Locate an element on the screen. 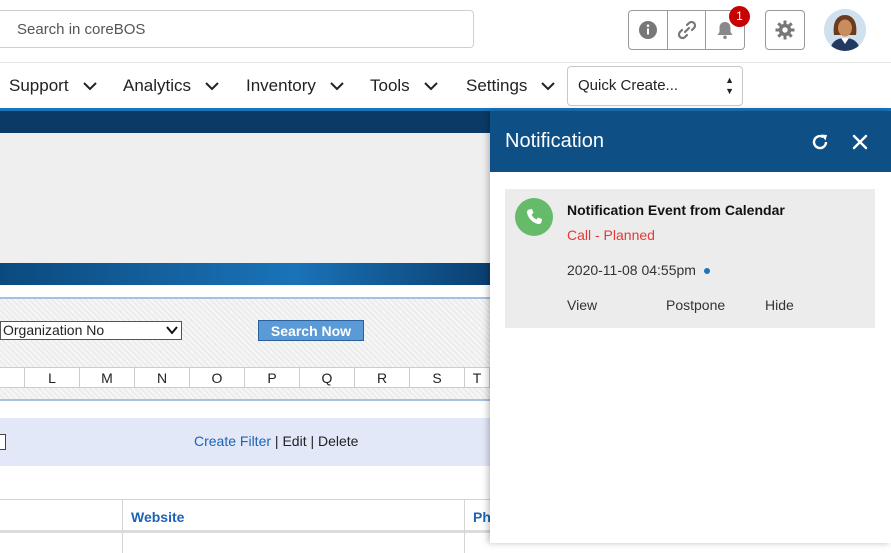 The width and height of the screenshot is (891, 553). link-button is located at coordinates (687, 30).